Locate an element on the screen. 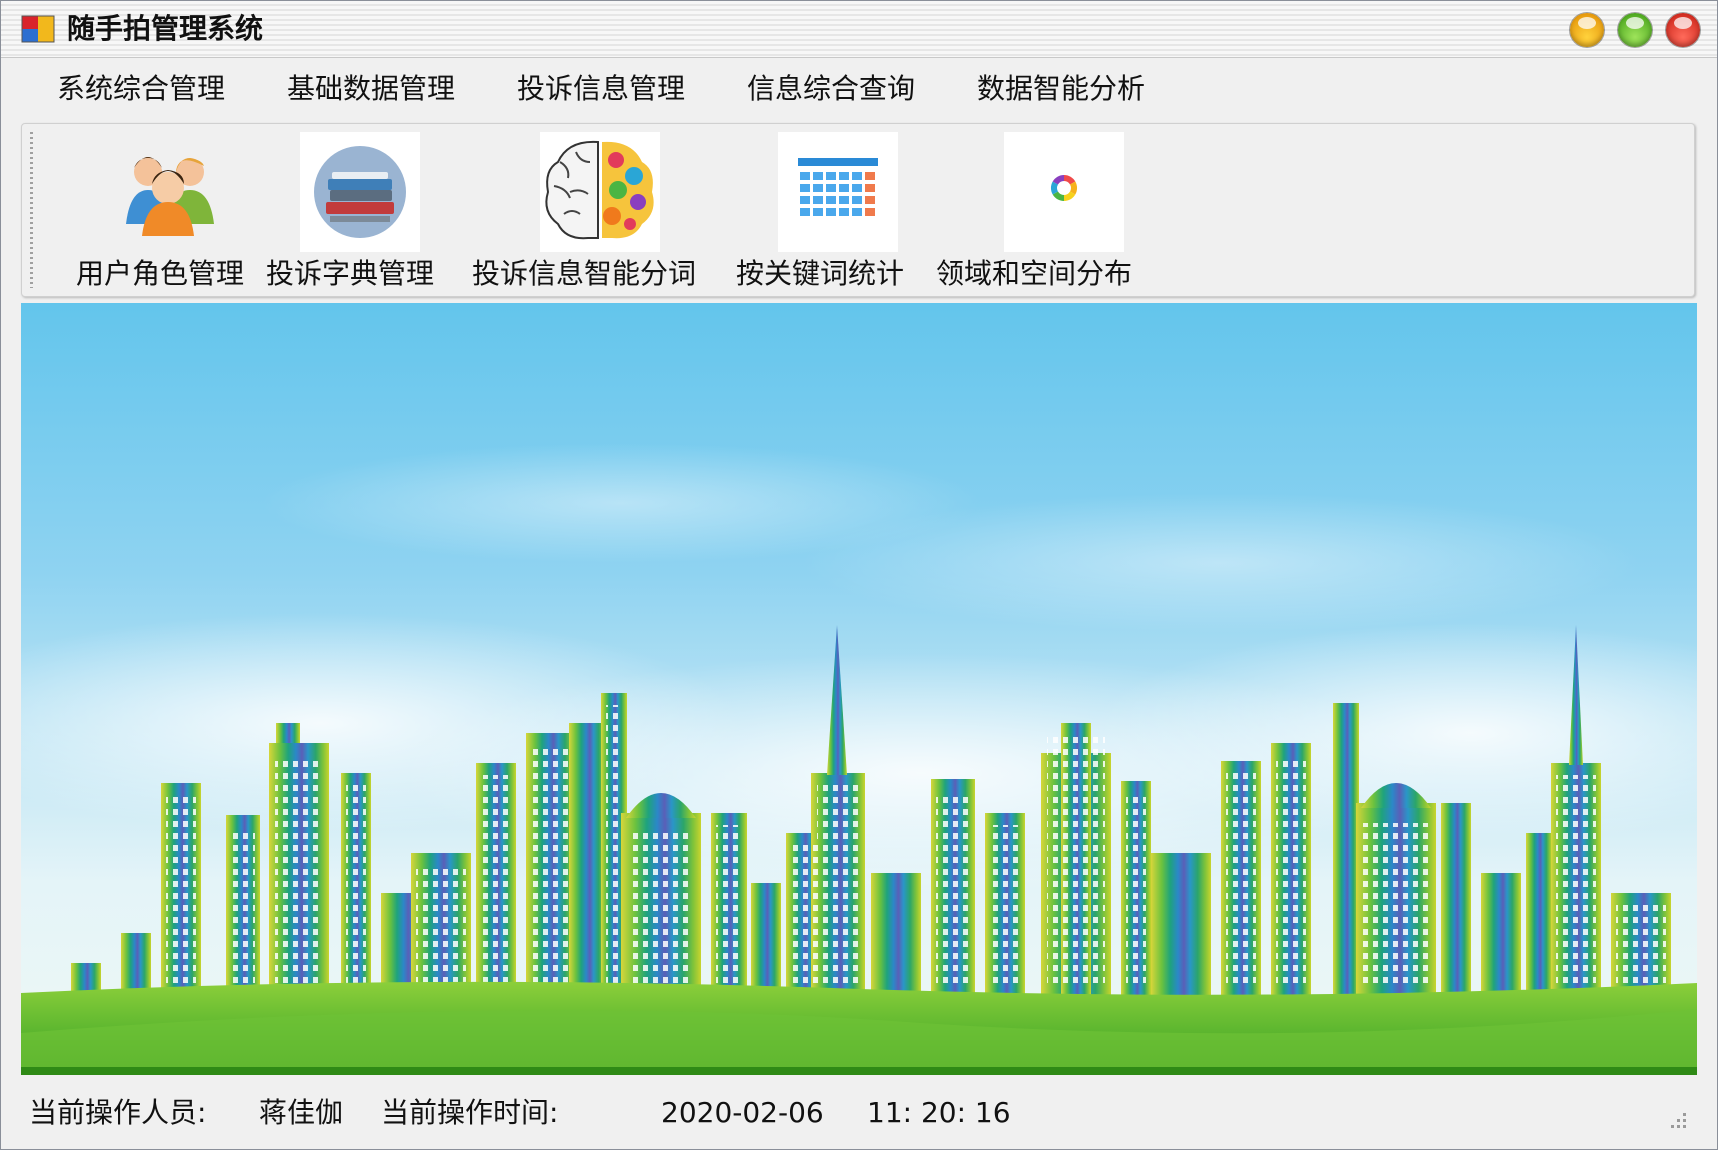 This screenshot has width=1718, height=1150. calendar-grid-icon is located at coordinates (838, 192).